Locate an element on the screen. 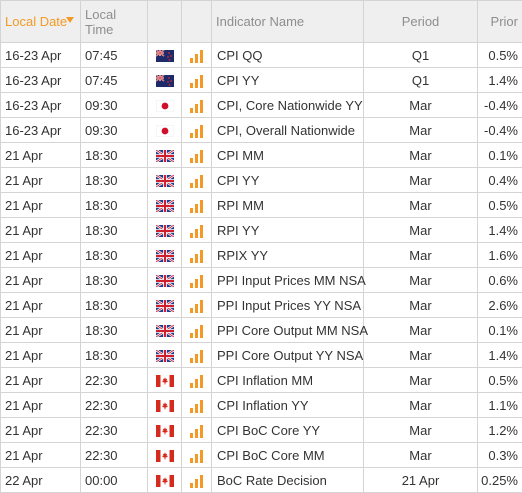 This screenshot has height=493, width=522. table-row: 21 Apr 22:30 CPI BoC Core YY Mar 1.2% is located at coordinates (261, 430).